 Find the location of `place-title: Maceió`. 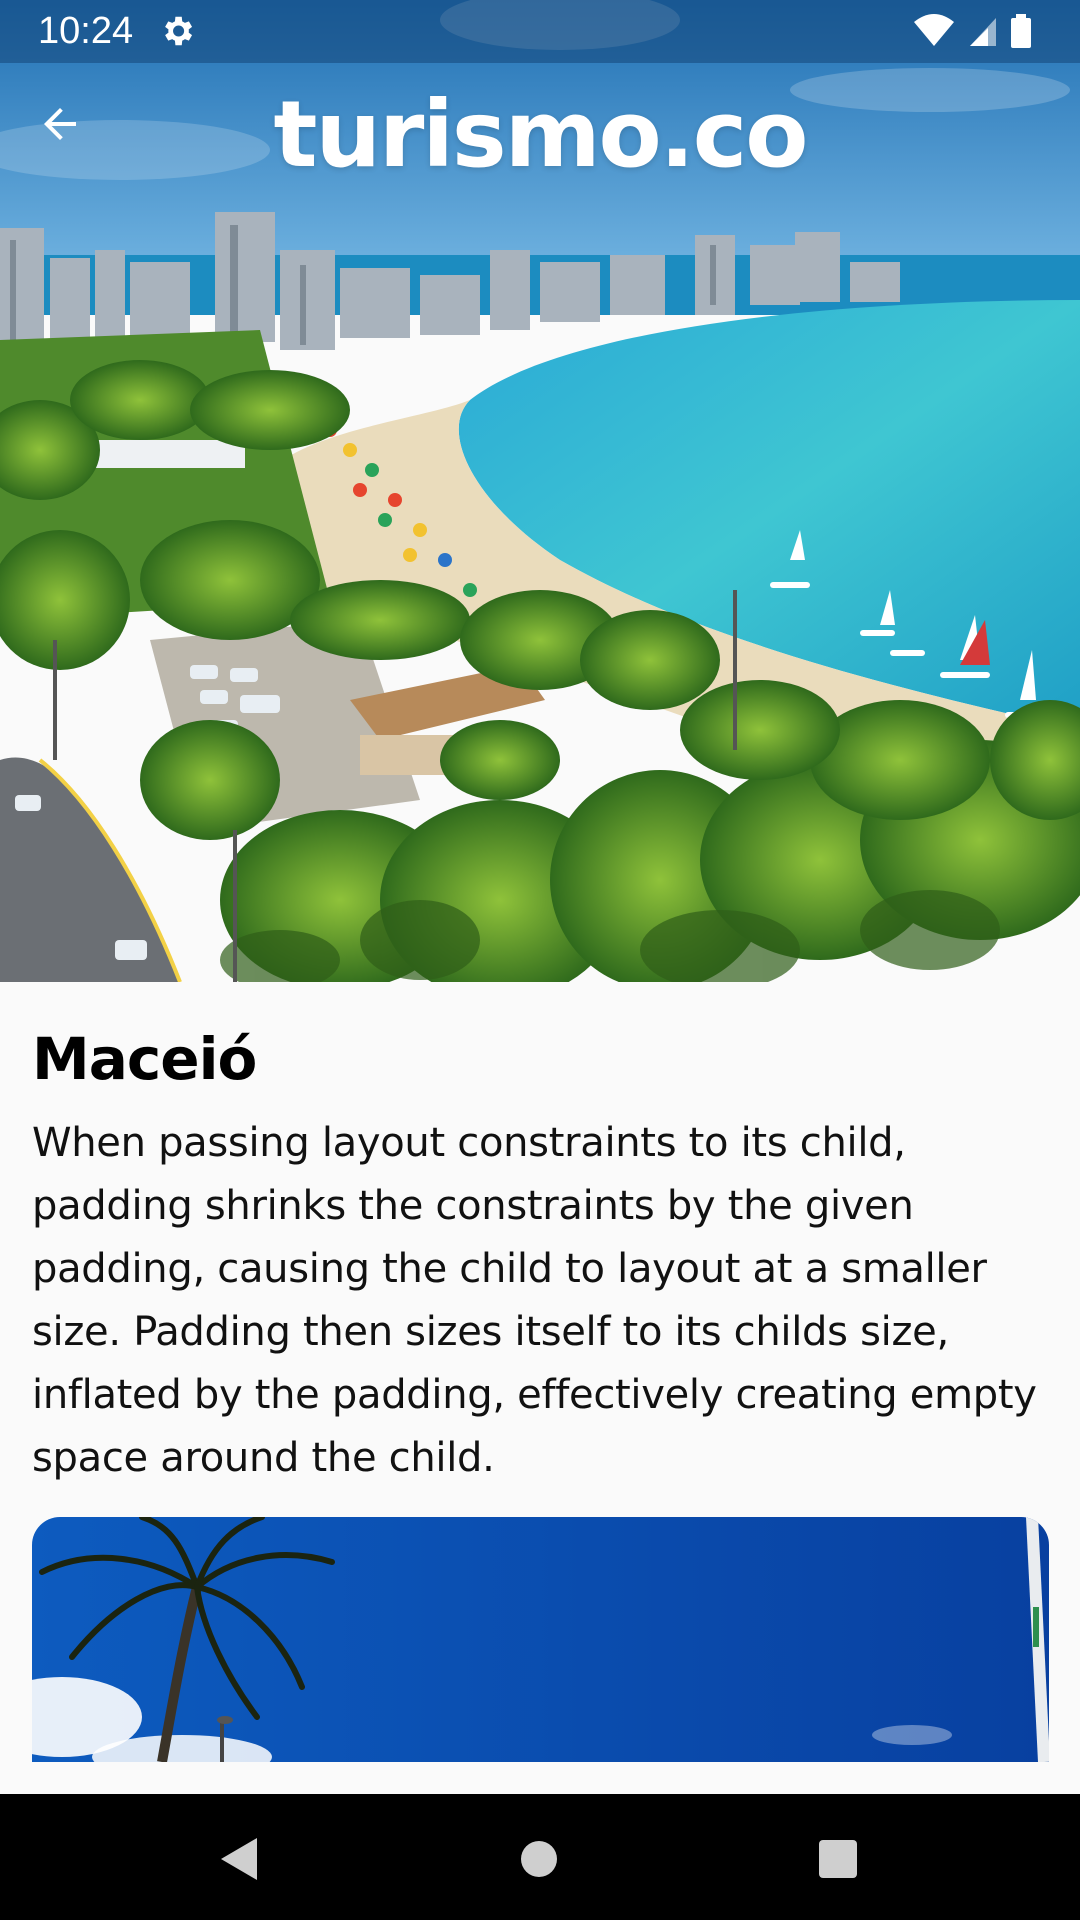

place-title: Maceió is located at coordinates (144, 1059).